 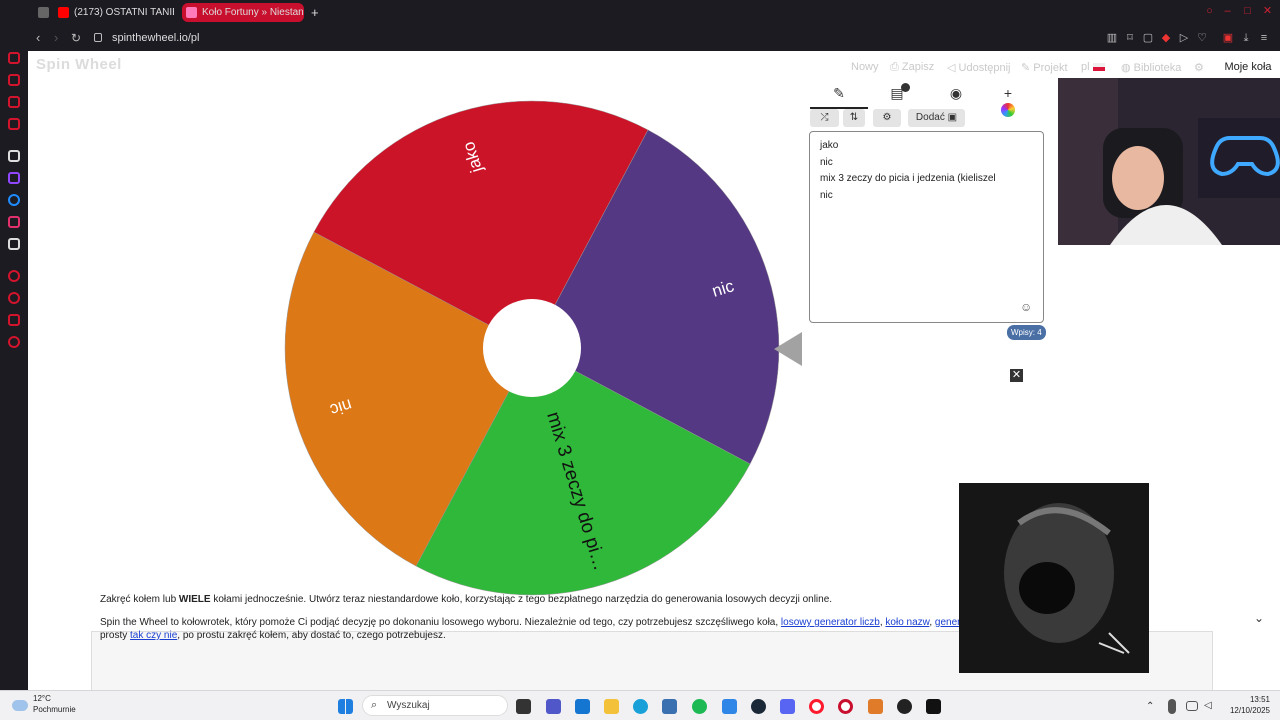 I want to click on back-icon: ‹, so click(x=38, y=38).